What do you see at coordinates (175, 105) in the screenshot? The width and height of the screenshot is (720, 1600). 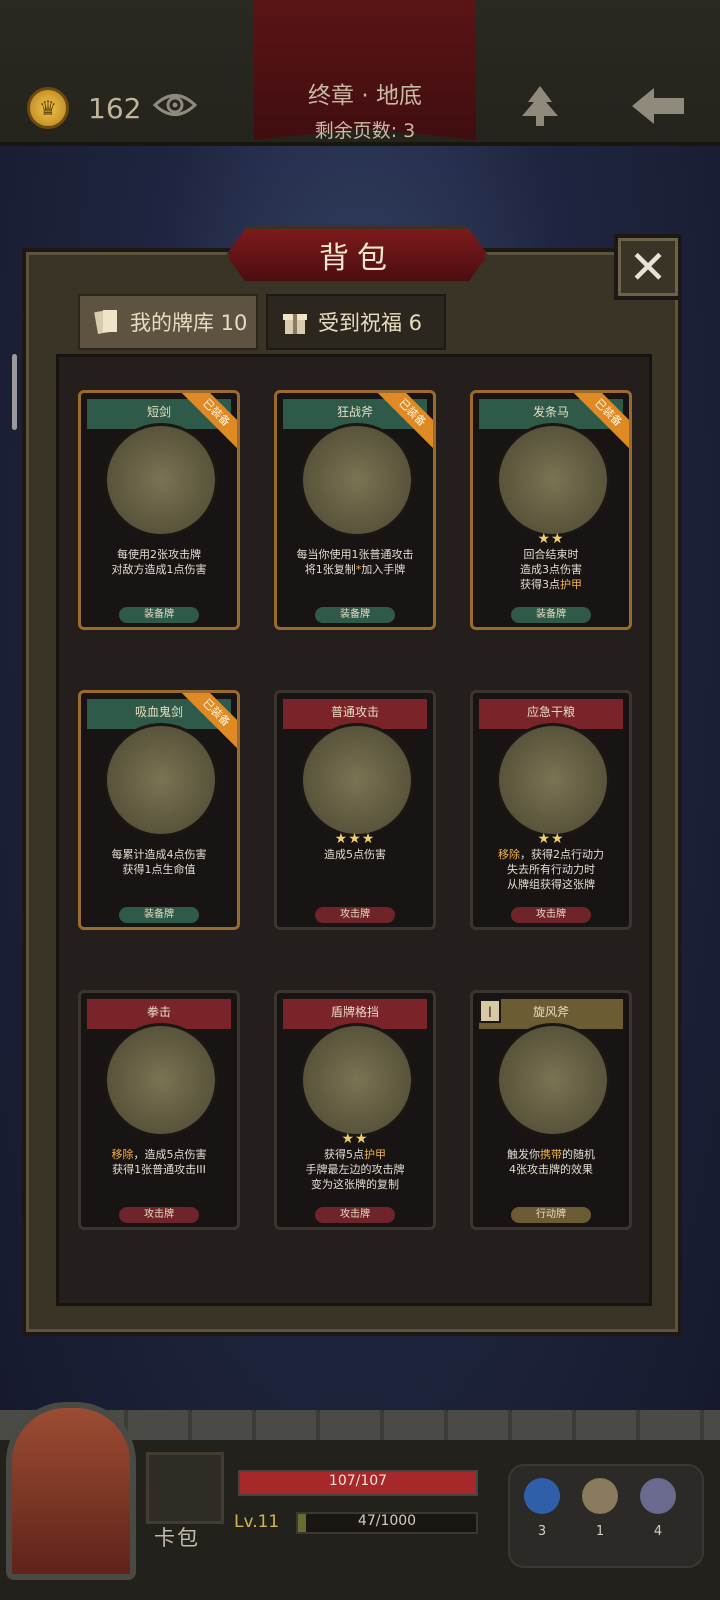 I see `eye-icon` at bounding box center [175, 105].